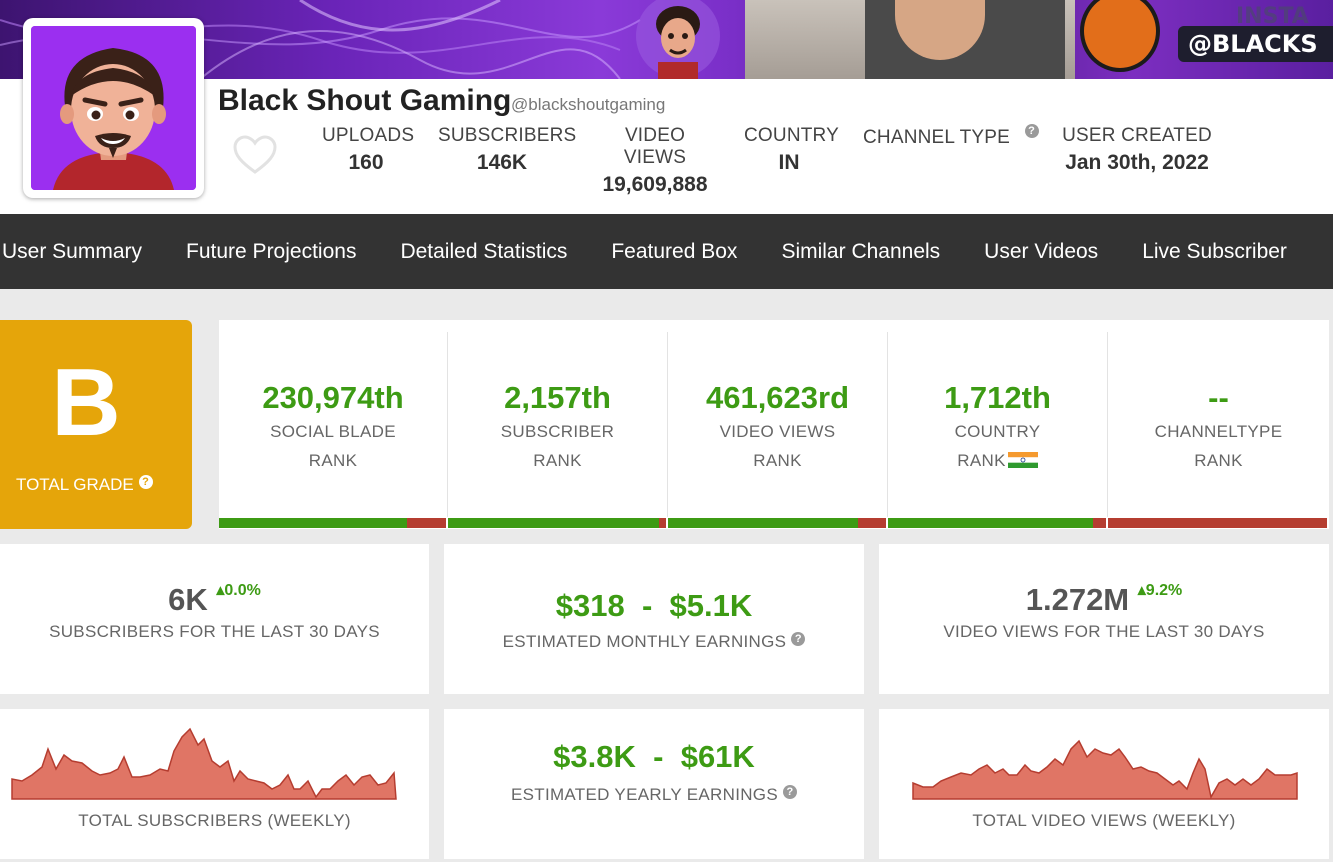 Image resolution: width=1333 pixels, height=862 pixels. I want to click on total-video-views-weekly-card: TOTAL VIDEO VIEWS (WEEKLY), so click(1104, 784).